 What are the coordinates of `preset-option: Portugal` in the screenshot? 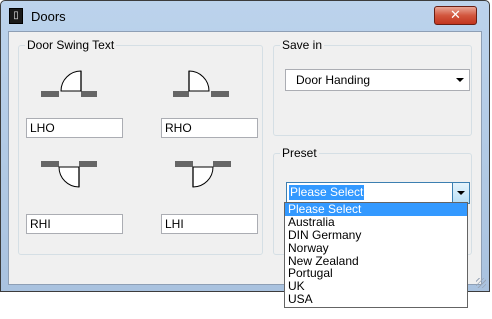 It's located at (376, 273).